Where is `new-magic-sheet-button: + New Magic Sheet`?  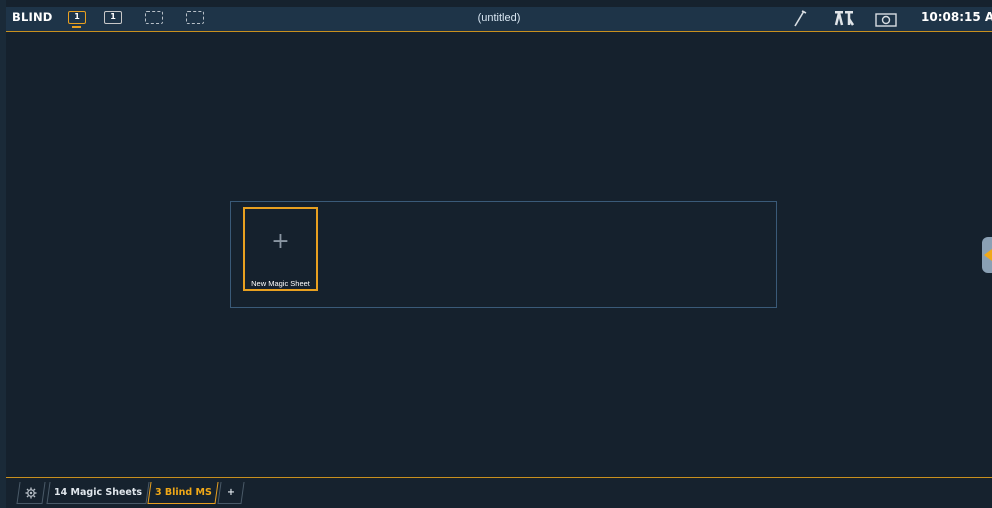
new-magic-sheet-button: + New Magic Sheet is located at coordinates (280, 249).